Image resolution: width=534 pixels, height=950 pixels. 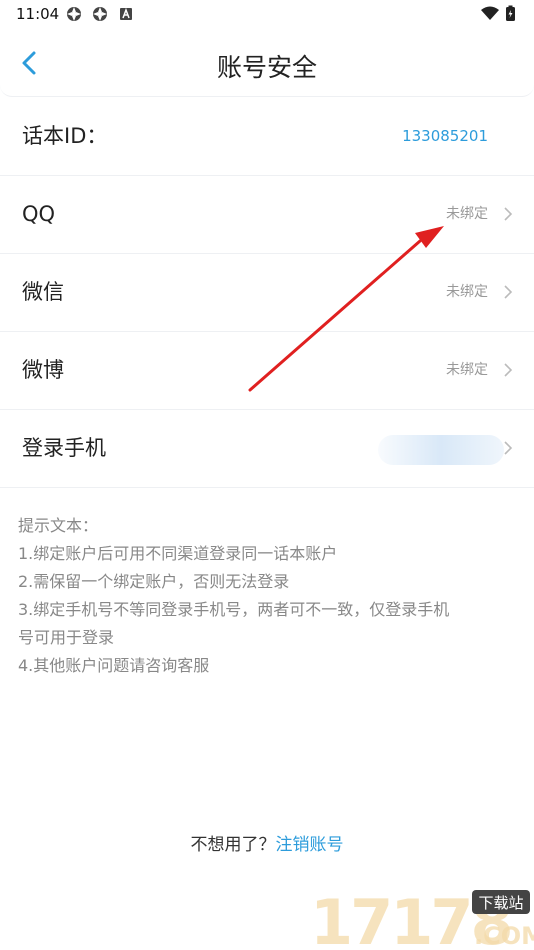 I want to click on phone-number-redacted, so click(x=441, y=450).